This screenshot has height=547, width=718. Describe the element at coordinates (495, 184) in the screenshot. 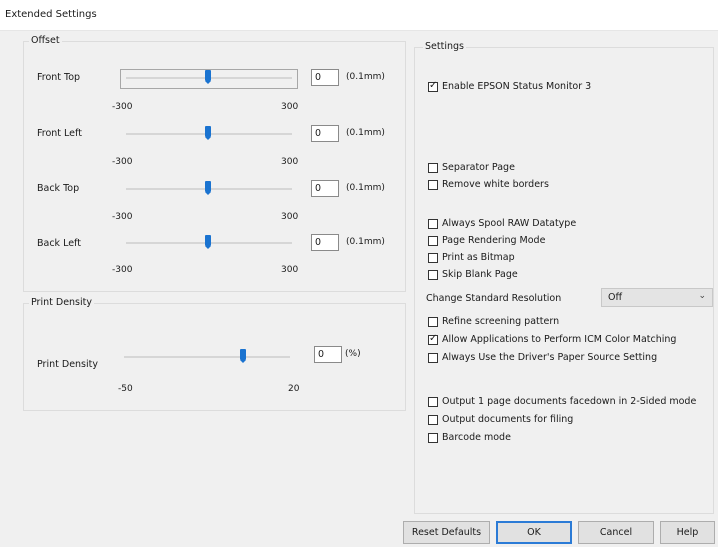

I see `checkbox-label: Remove white borders` at that location.